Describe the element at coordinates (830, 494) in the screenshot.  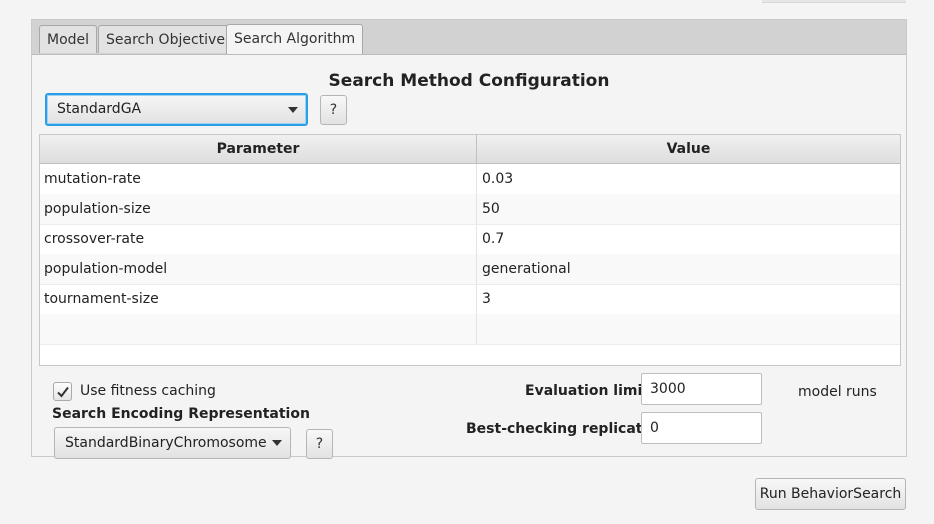
I see `run-behaviorsearch-button: Run BehaviorSearch` at that location.